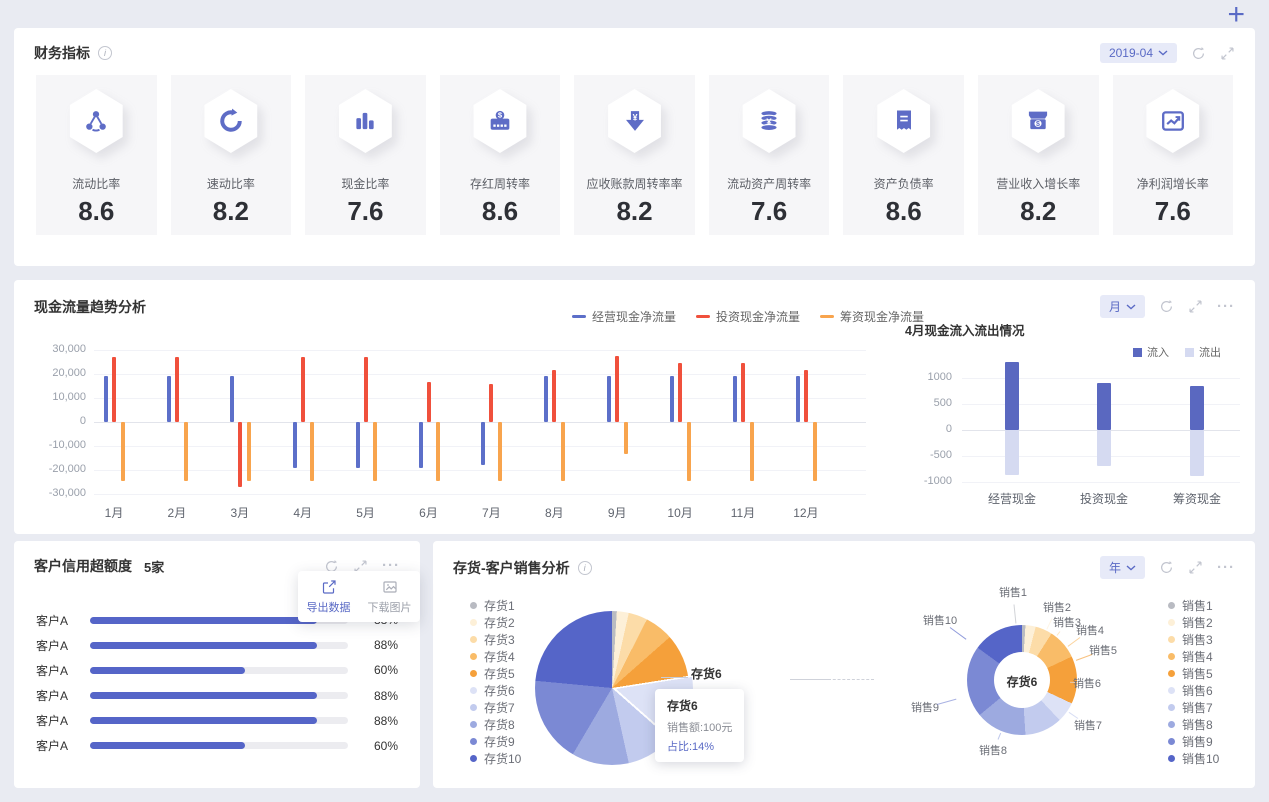 The width and height of the screenshot is (1269, 802). What do you see at coordinates (499, 690) in the screenshot?
I see `legend-label: 存货6` at bounding box center [499, 690].